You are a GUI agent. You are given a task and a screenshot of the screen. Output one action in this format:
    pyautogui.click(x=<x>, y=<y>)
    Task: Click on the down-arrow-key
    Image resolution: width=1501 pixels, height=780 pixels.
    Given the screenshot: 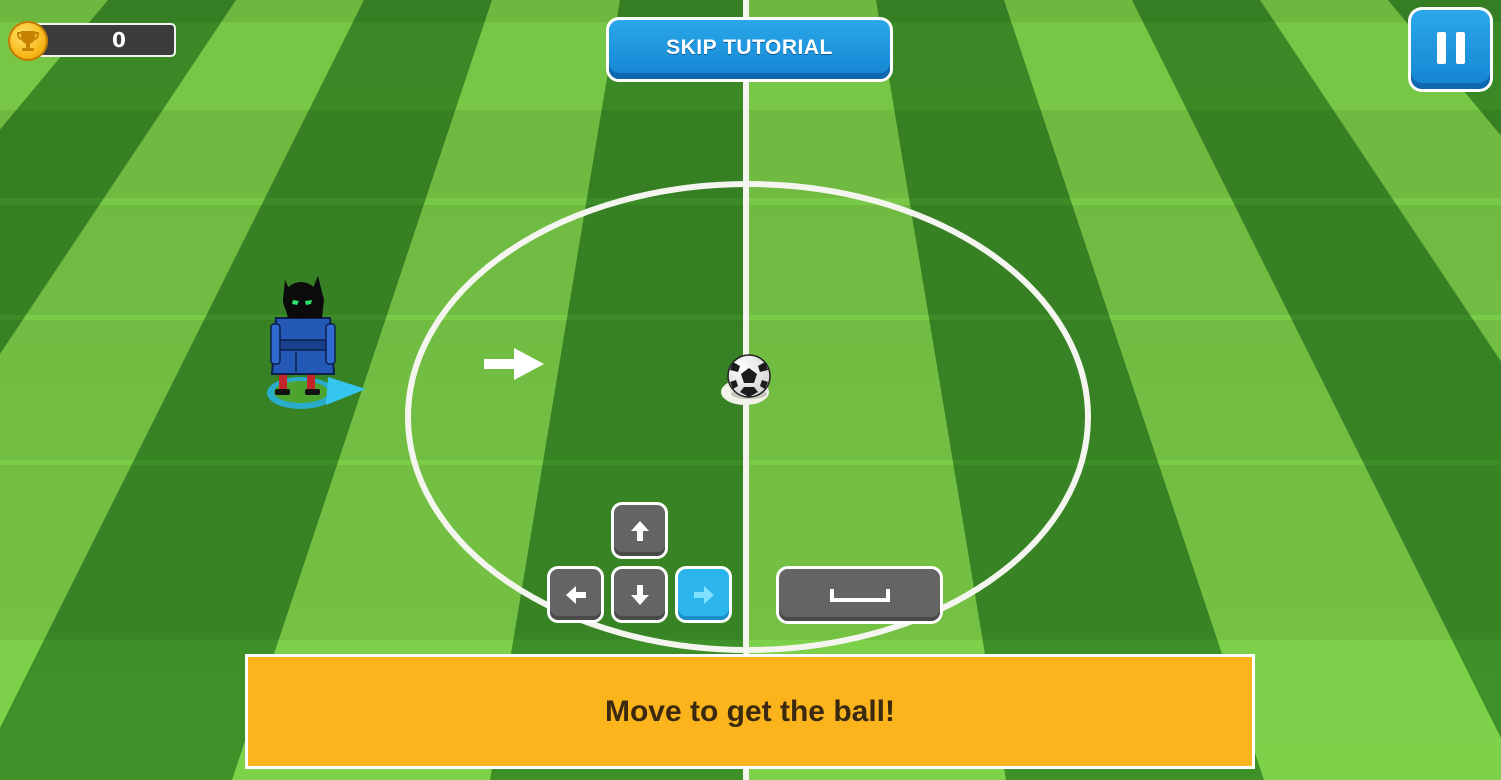 What is the action you would take?
    pyautogui.click(x=639, y=594)
    